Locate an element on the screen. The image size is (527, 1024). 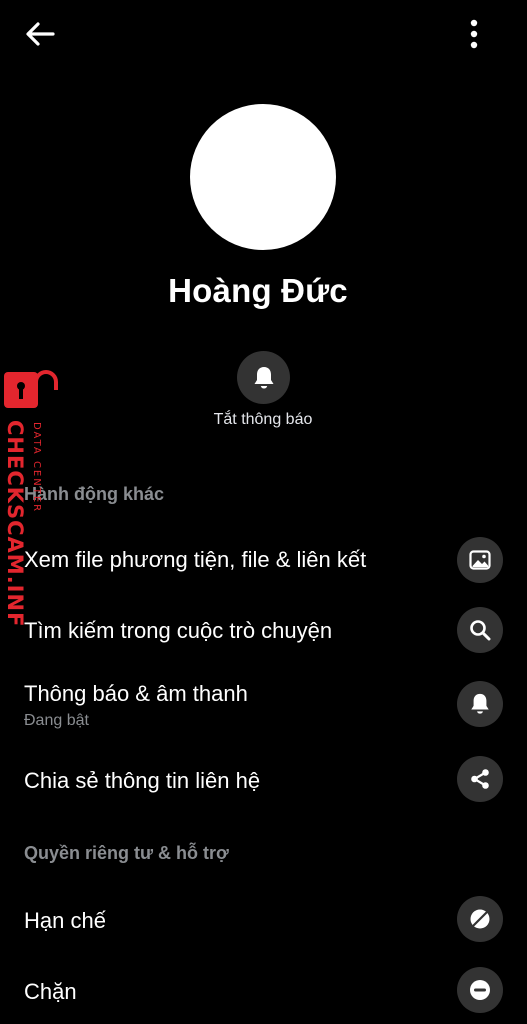
svg-text: CHECKSCAM.INFO is located at coordinates (15, 524).